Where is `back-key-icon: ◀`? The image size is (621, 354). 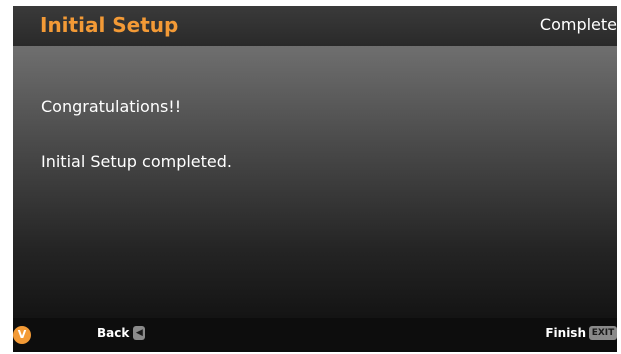 back-key-icon: ◀ is located at coordinates (139, 333).